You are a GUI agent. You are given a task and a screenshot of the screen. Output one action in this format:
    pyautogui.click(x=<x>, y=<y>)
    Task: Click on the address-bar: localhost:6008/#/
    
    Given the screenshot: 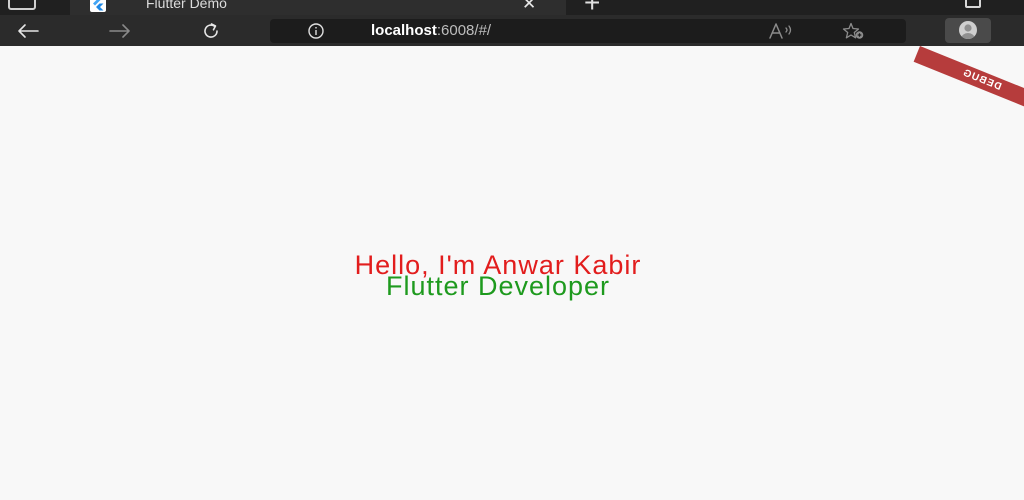 What is the action you would take?
    pyautogui.click(x=588, y=31)
    